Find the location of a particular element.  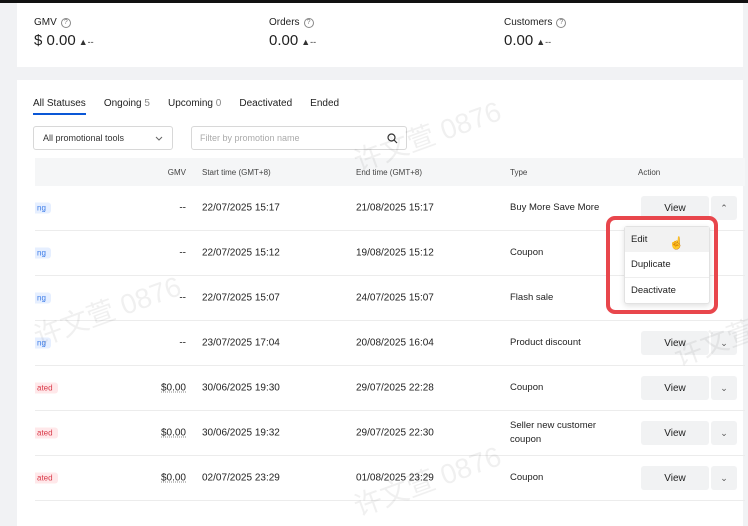

tab-count: 5 is located at coordinates (147, 103).